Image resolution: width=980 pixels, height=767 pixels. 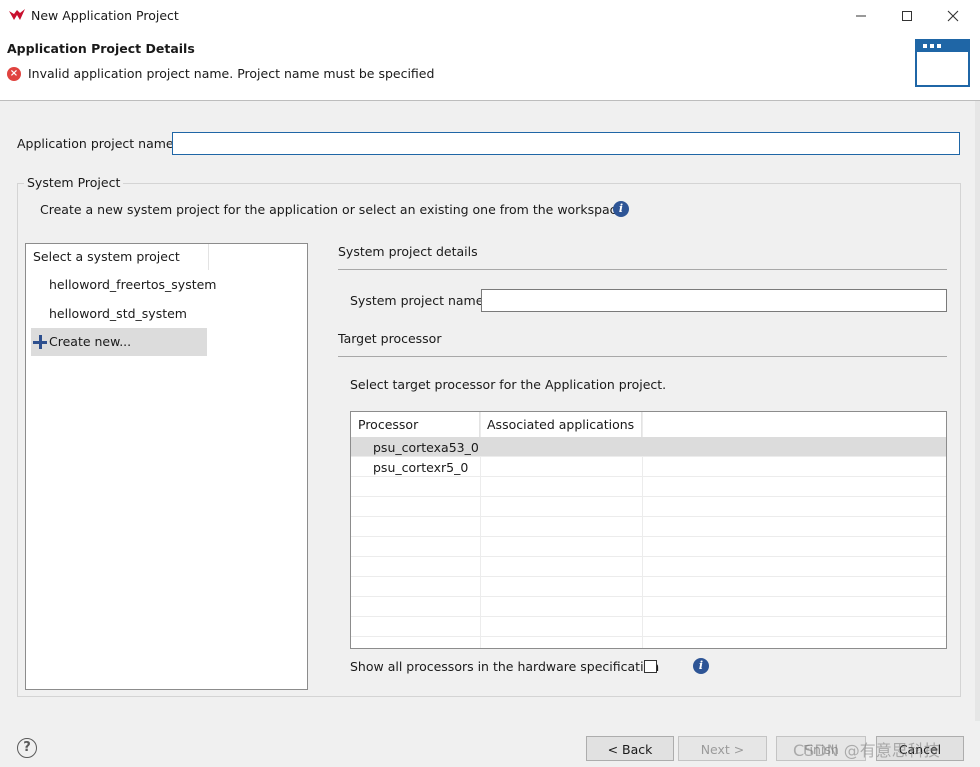 What do you see at coordinates (101, 48) in the screenshot?
I see `page-title: Application Project Details` at bounding box center [101, 48].